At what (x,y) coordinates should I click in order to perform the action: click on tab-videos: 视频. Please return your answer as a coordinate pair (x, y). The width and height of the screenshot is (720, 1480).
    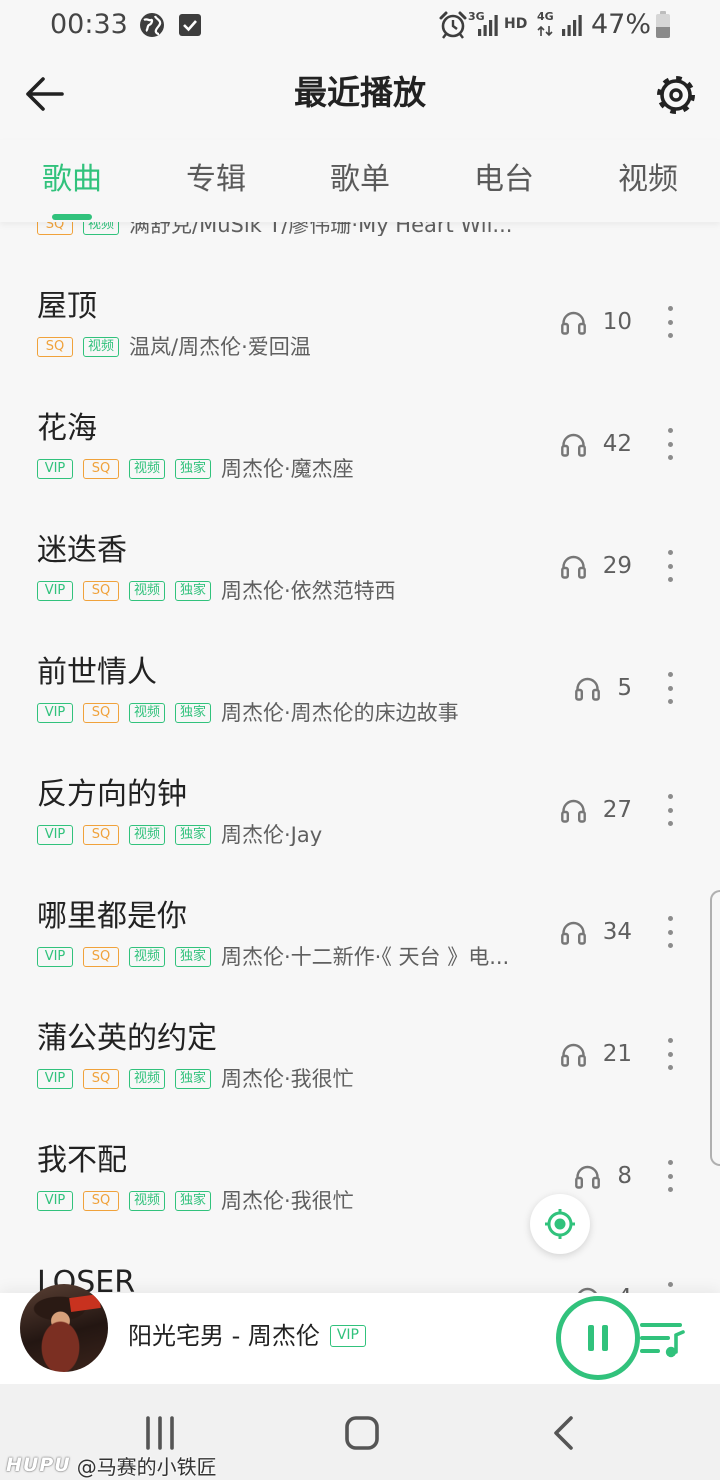
    Looking at the image, I should click on (648, 181).